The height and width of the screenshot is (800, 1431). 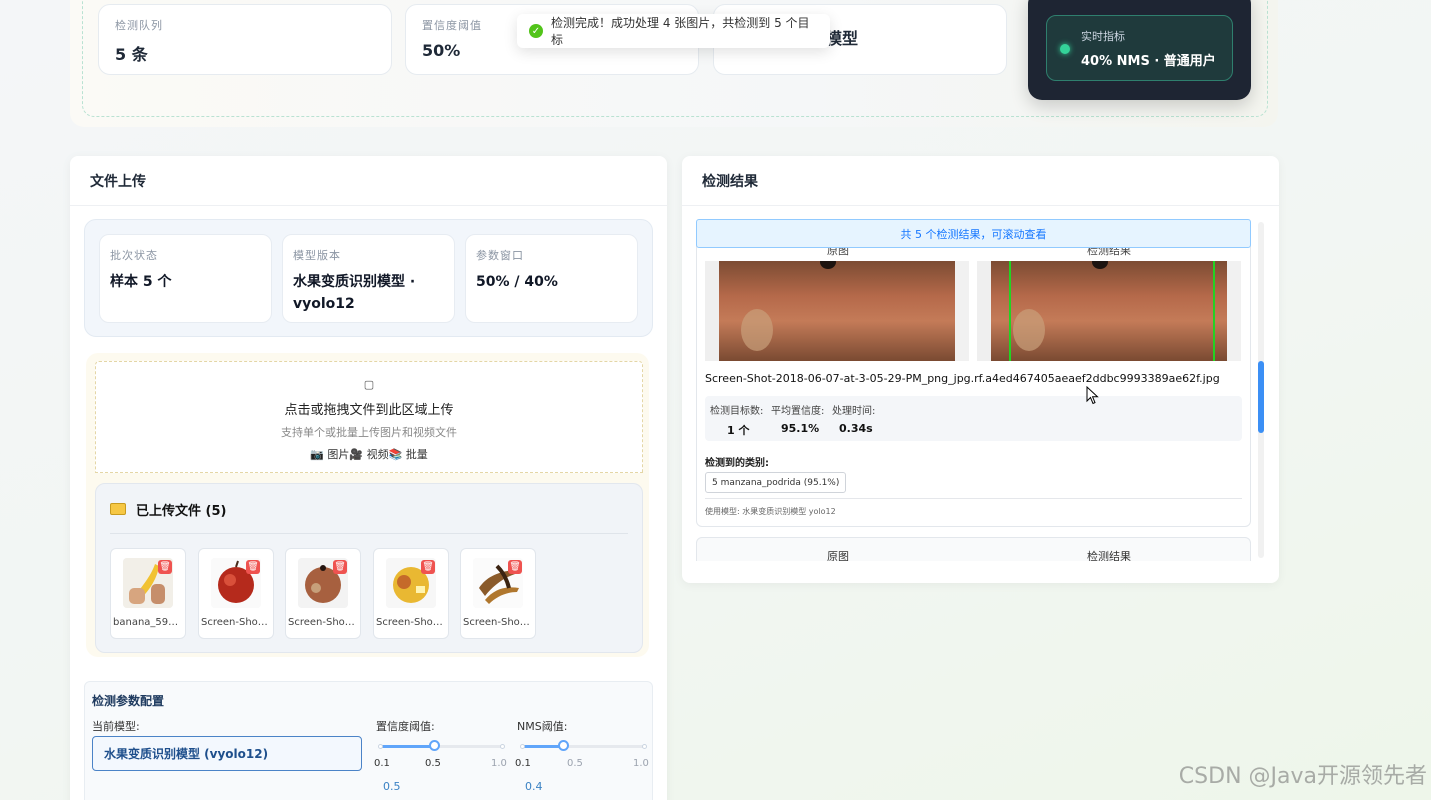 I want to click on confidence-slider, so click(x=441, y=745).